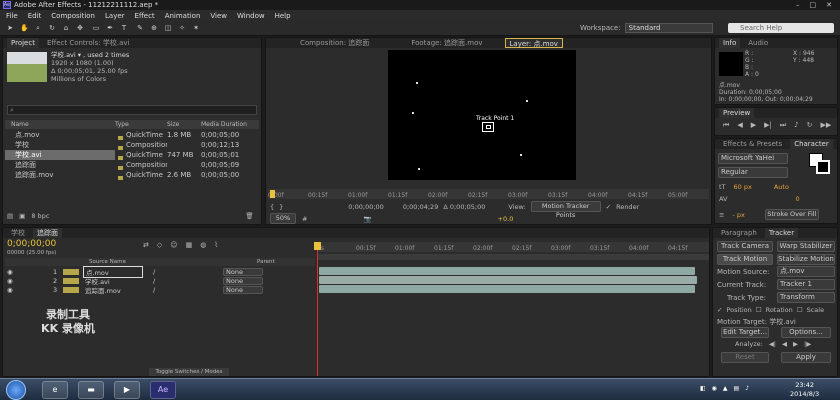  Describe the element at coordinates (829, 5) in the screenshot. I see `close-button: ✕` at that location.